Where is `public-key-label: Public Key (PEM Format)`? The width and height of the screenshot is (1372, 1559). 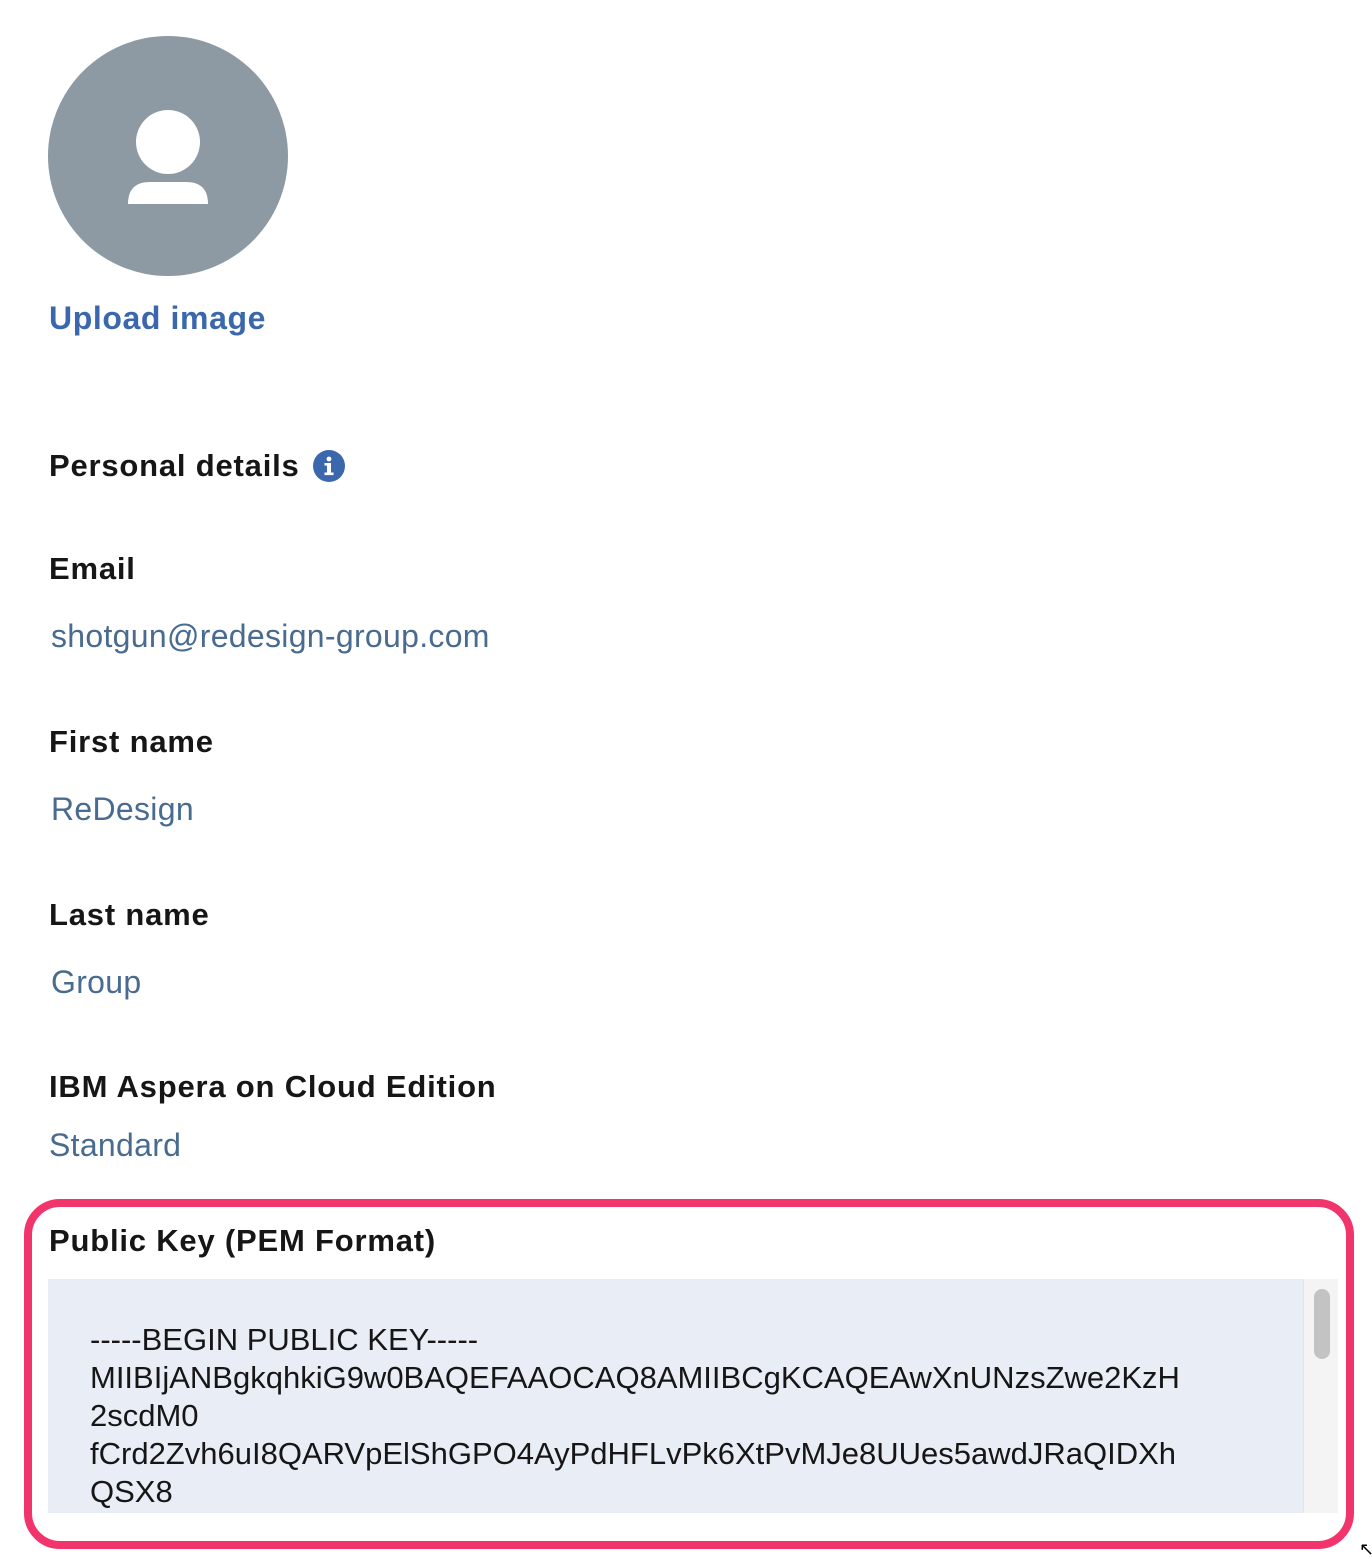 public-key-label: Public Key (PEM Format) is located at coordinates (243, 1240).